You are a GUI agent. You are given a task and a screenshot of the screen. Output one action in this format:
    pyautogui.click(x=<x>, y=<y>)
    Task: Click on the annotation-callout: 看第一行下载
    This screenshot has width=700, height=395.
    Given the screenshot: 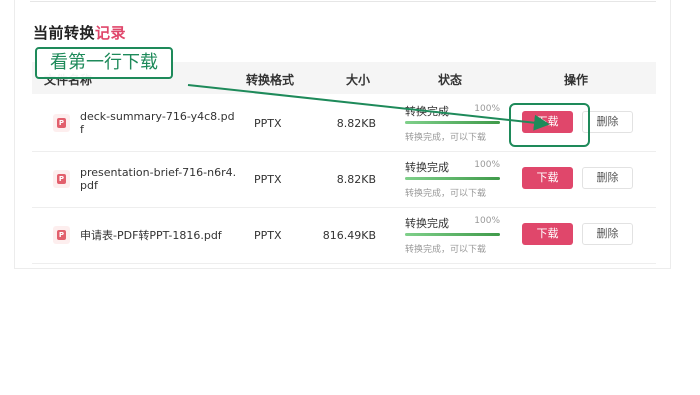 What is the action you would take?
    pyautogui.click(x=104, y=63)
    